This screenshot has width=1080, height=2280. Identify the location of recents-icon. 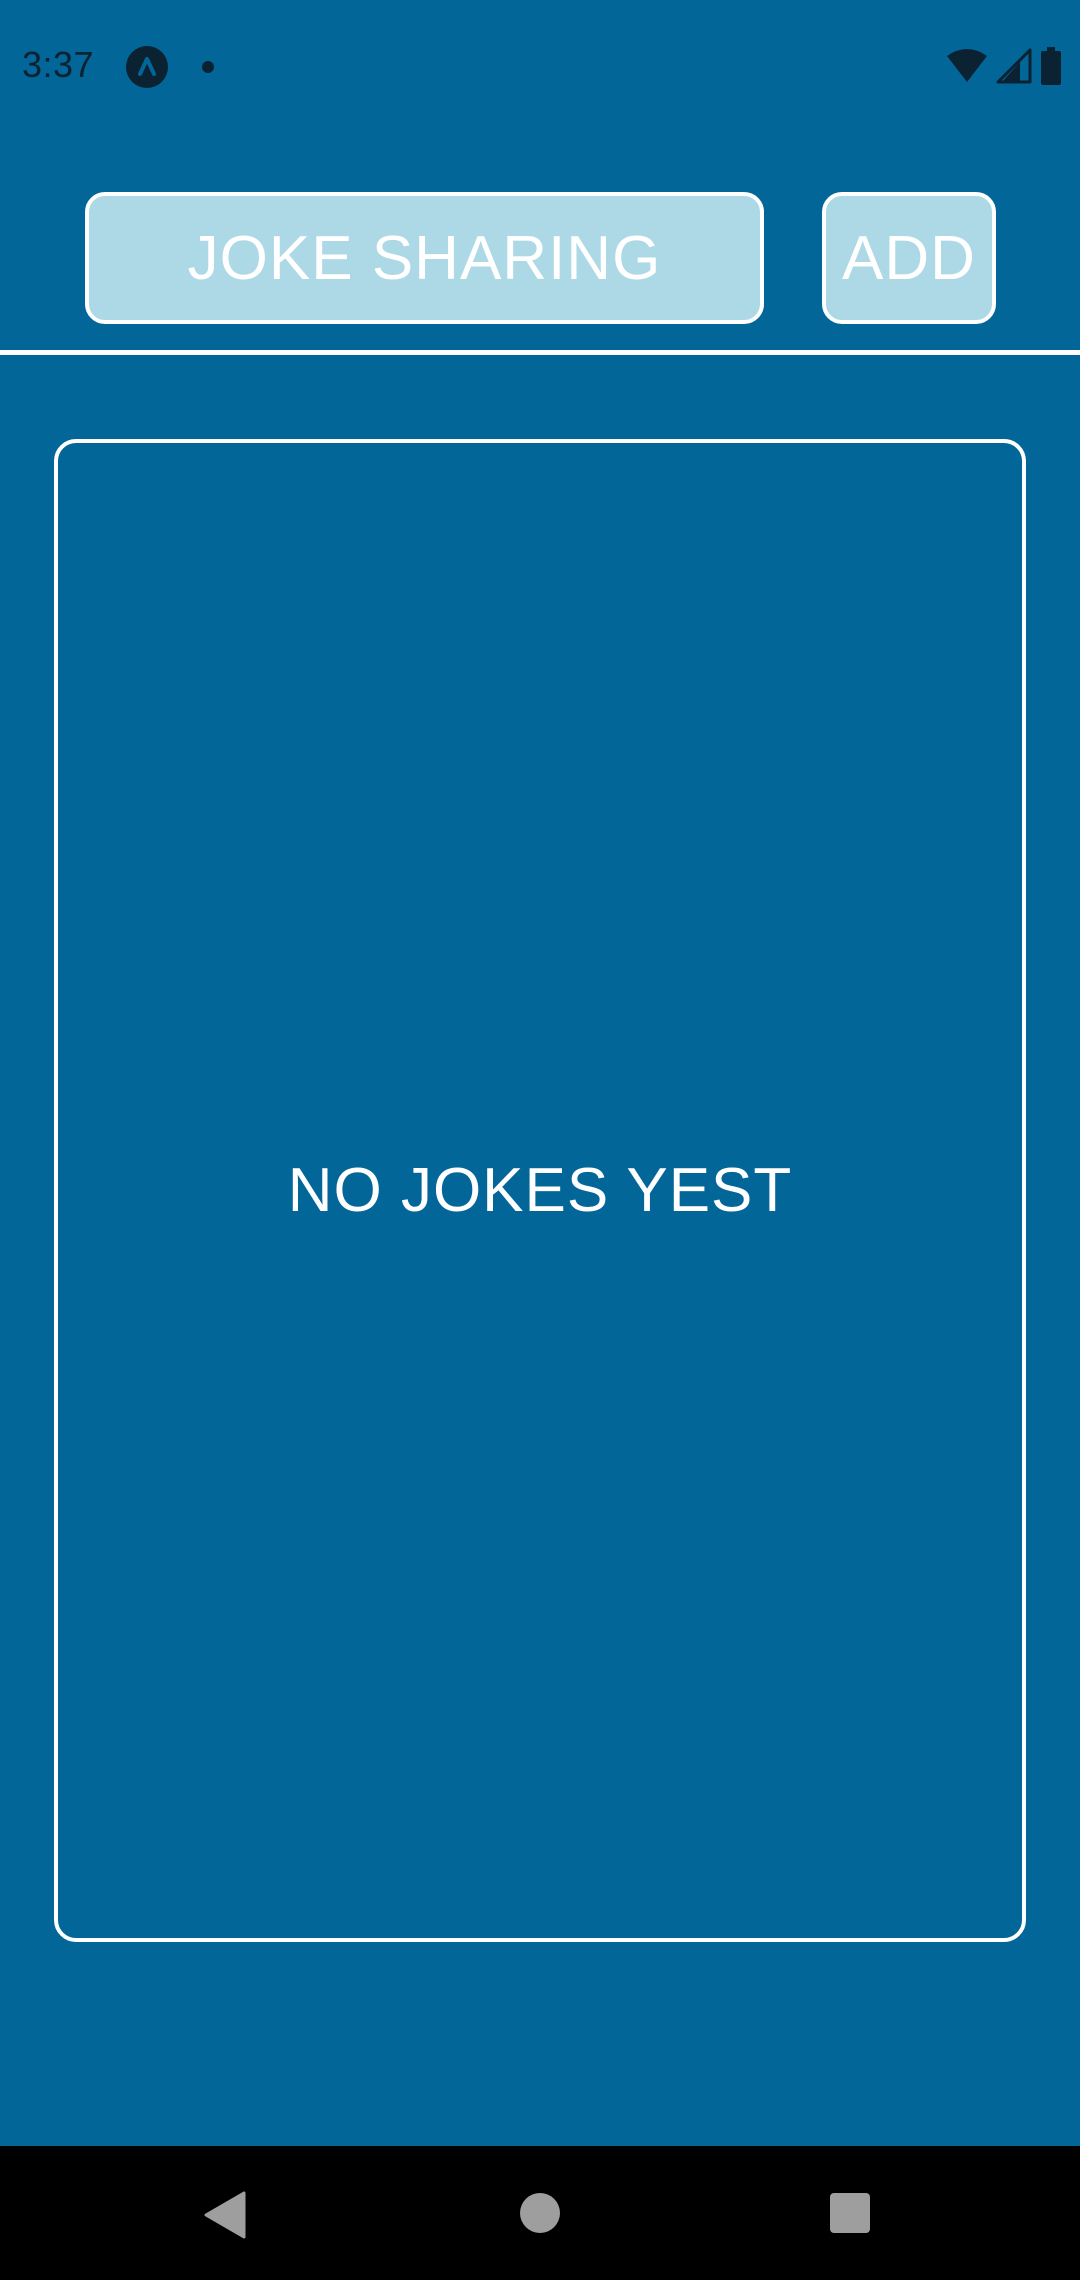
(850, 2213).